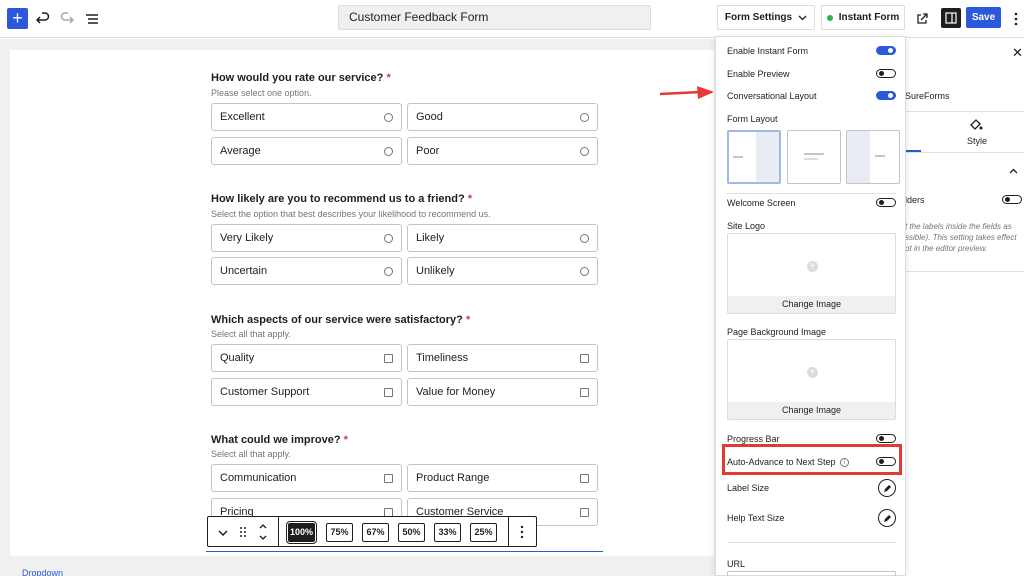 The height and width of the screenshot is (576, 1024). Describe the element at coordinates (873, 157) in the screenshot. I see `layout-option-right` at that location.